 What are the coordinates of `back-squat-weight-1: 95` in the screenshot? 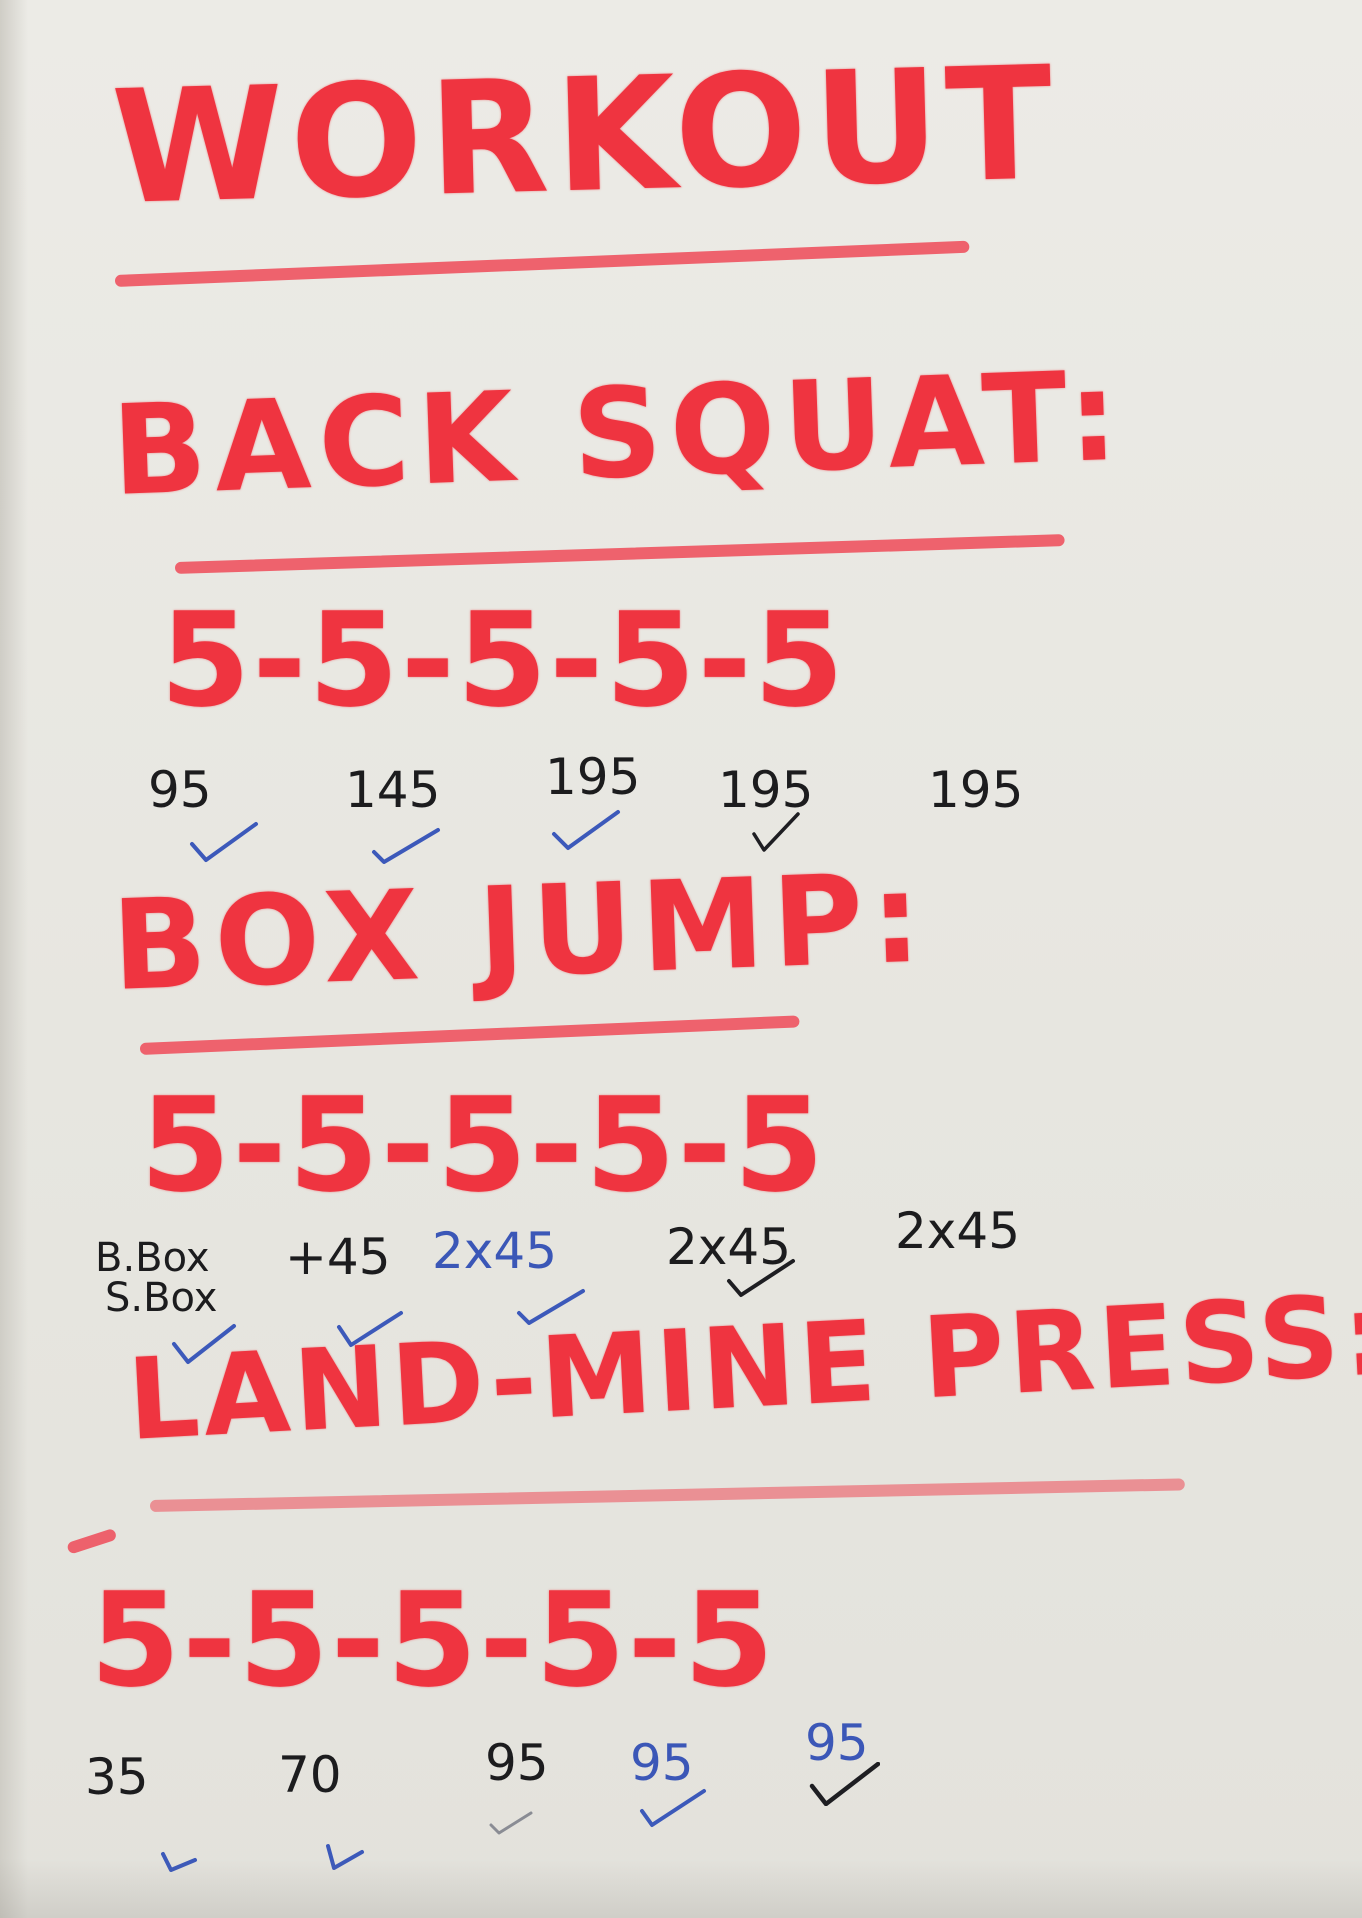 It's located at (180, 790).